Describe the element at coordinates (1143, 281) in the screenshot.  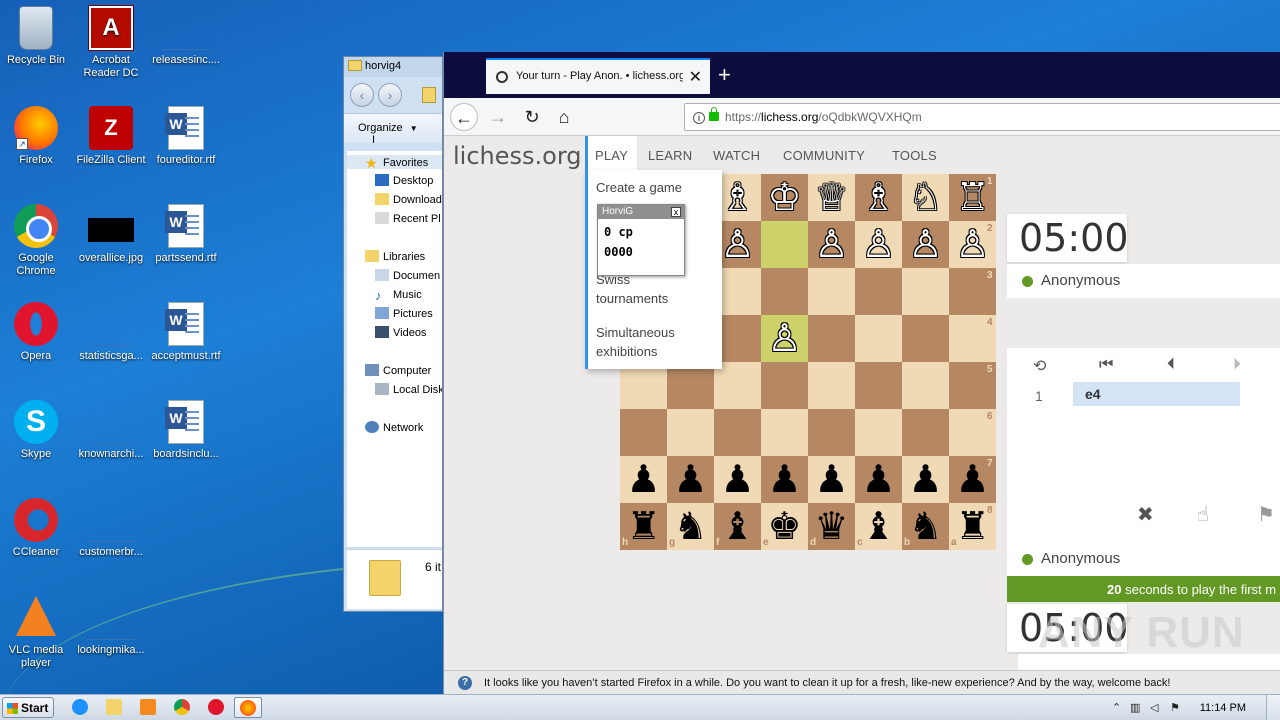
I see `player-top: Anonymous` at that location.